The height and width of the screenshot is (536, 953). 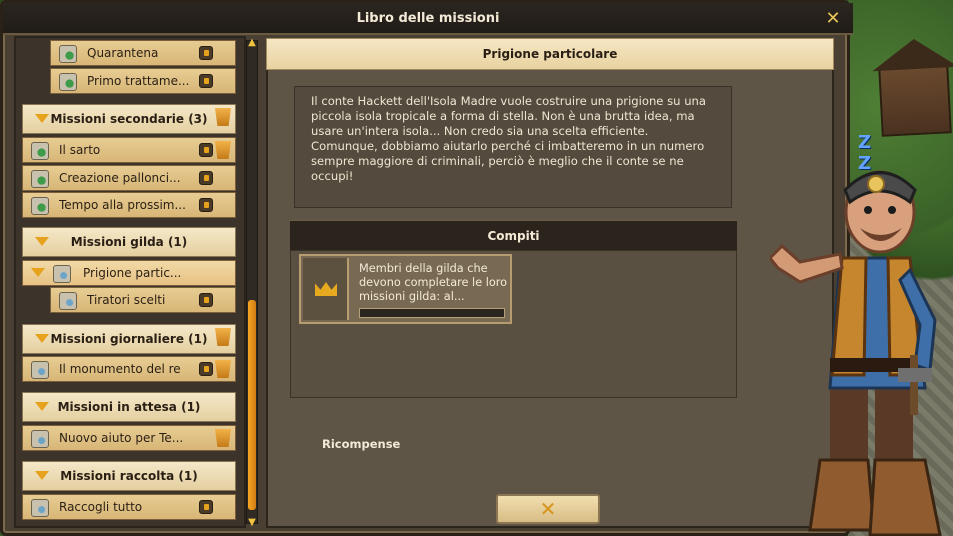 I want to click on close-button: ✕, so click(x=548, y=509).